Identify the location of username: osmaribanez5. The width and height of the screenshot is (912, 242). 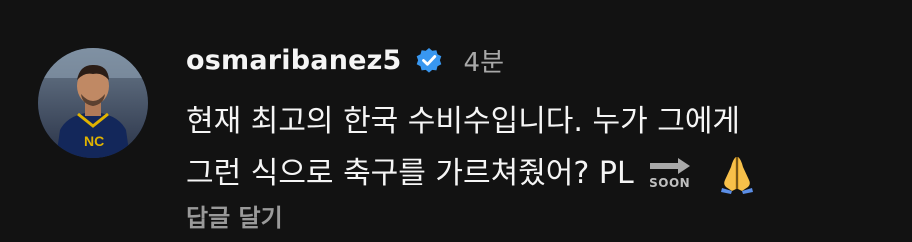
(294, 60).